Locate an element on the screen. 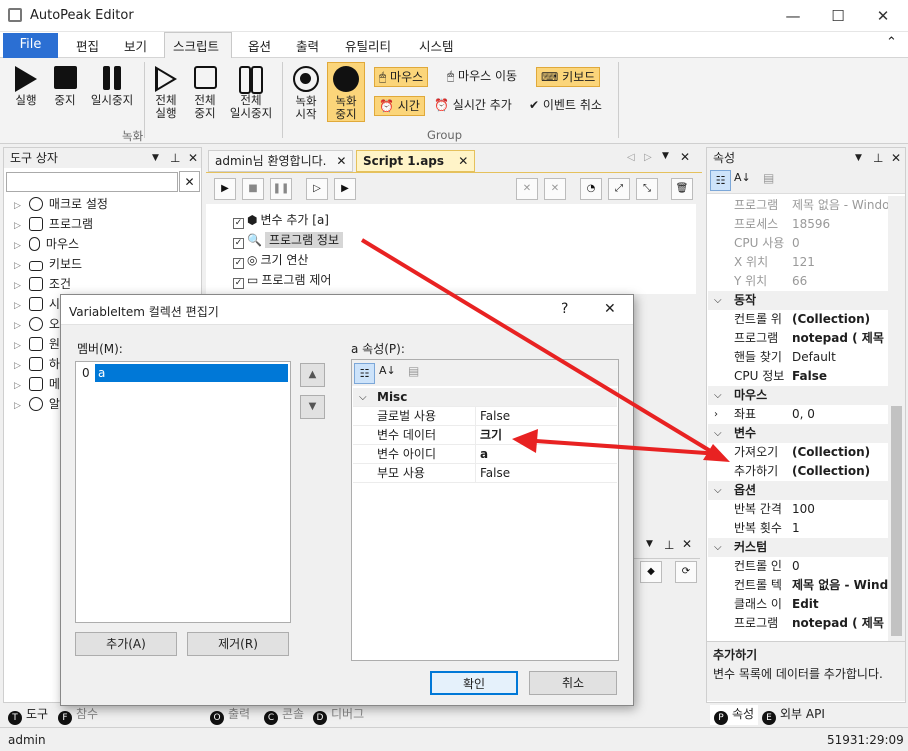 This screenshot has height=751, width=908. annotation-arrows is located at coordinates (545, 350).